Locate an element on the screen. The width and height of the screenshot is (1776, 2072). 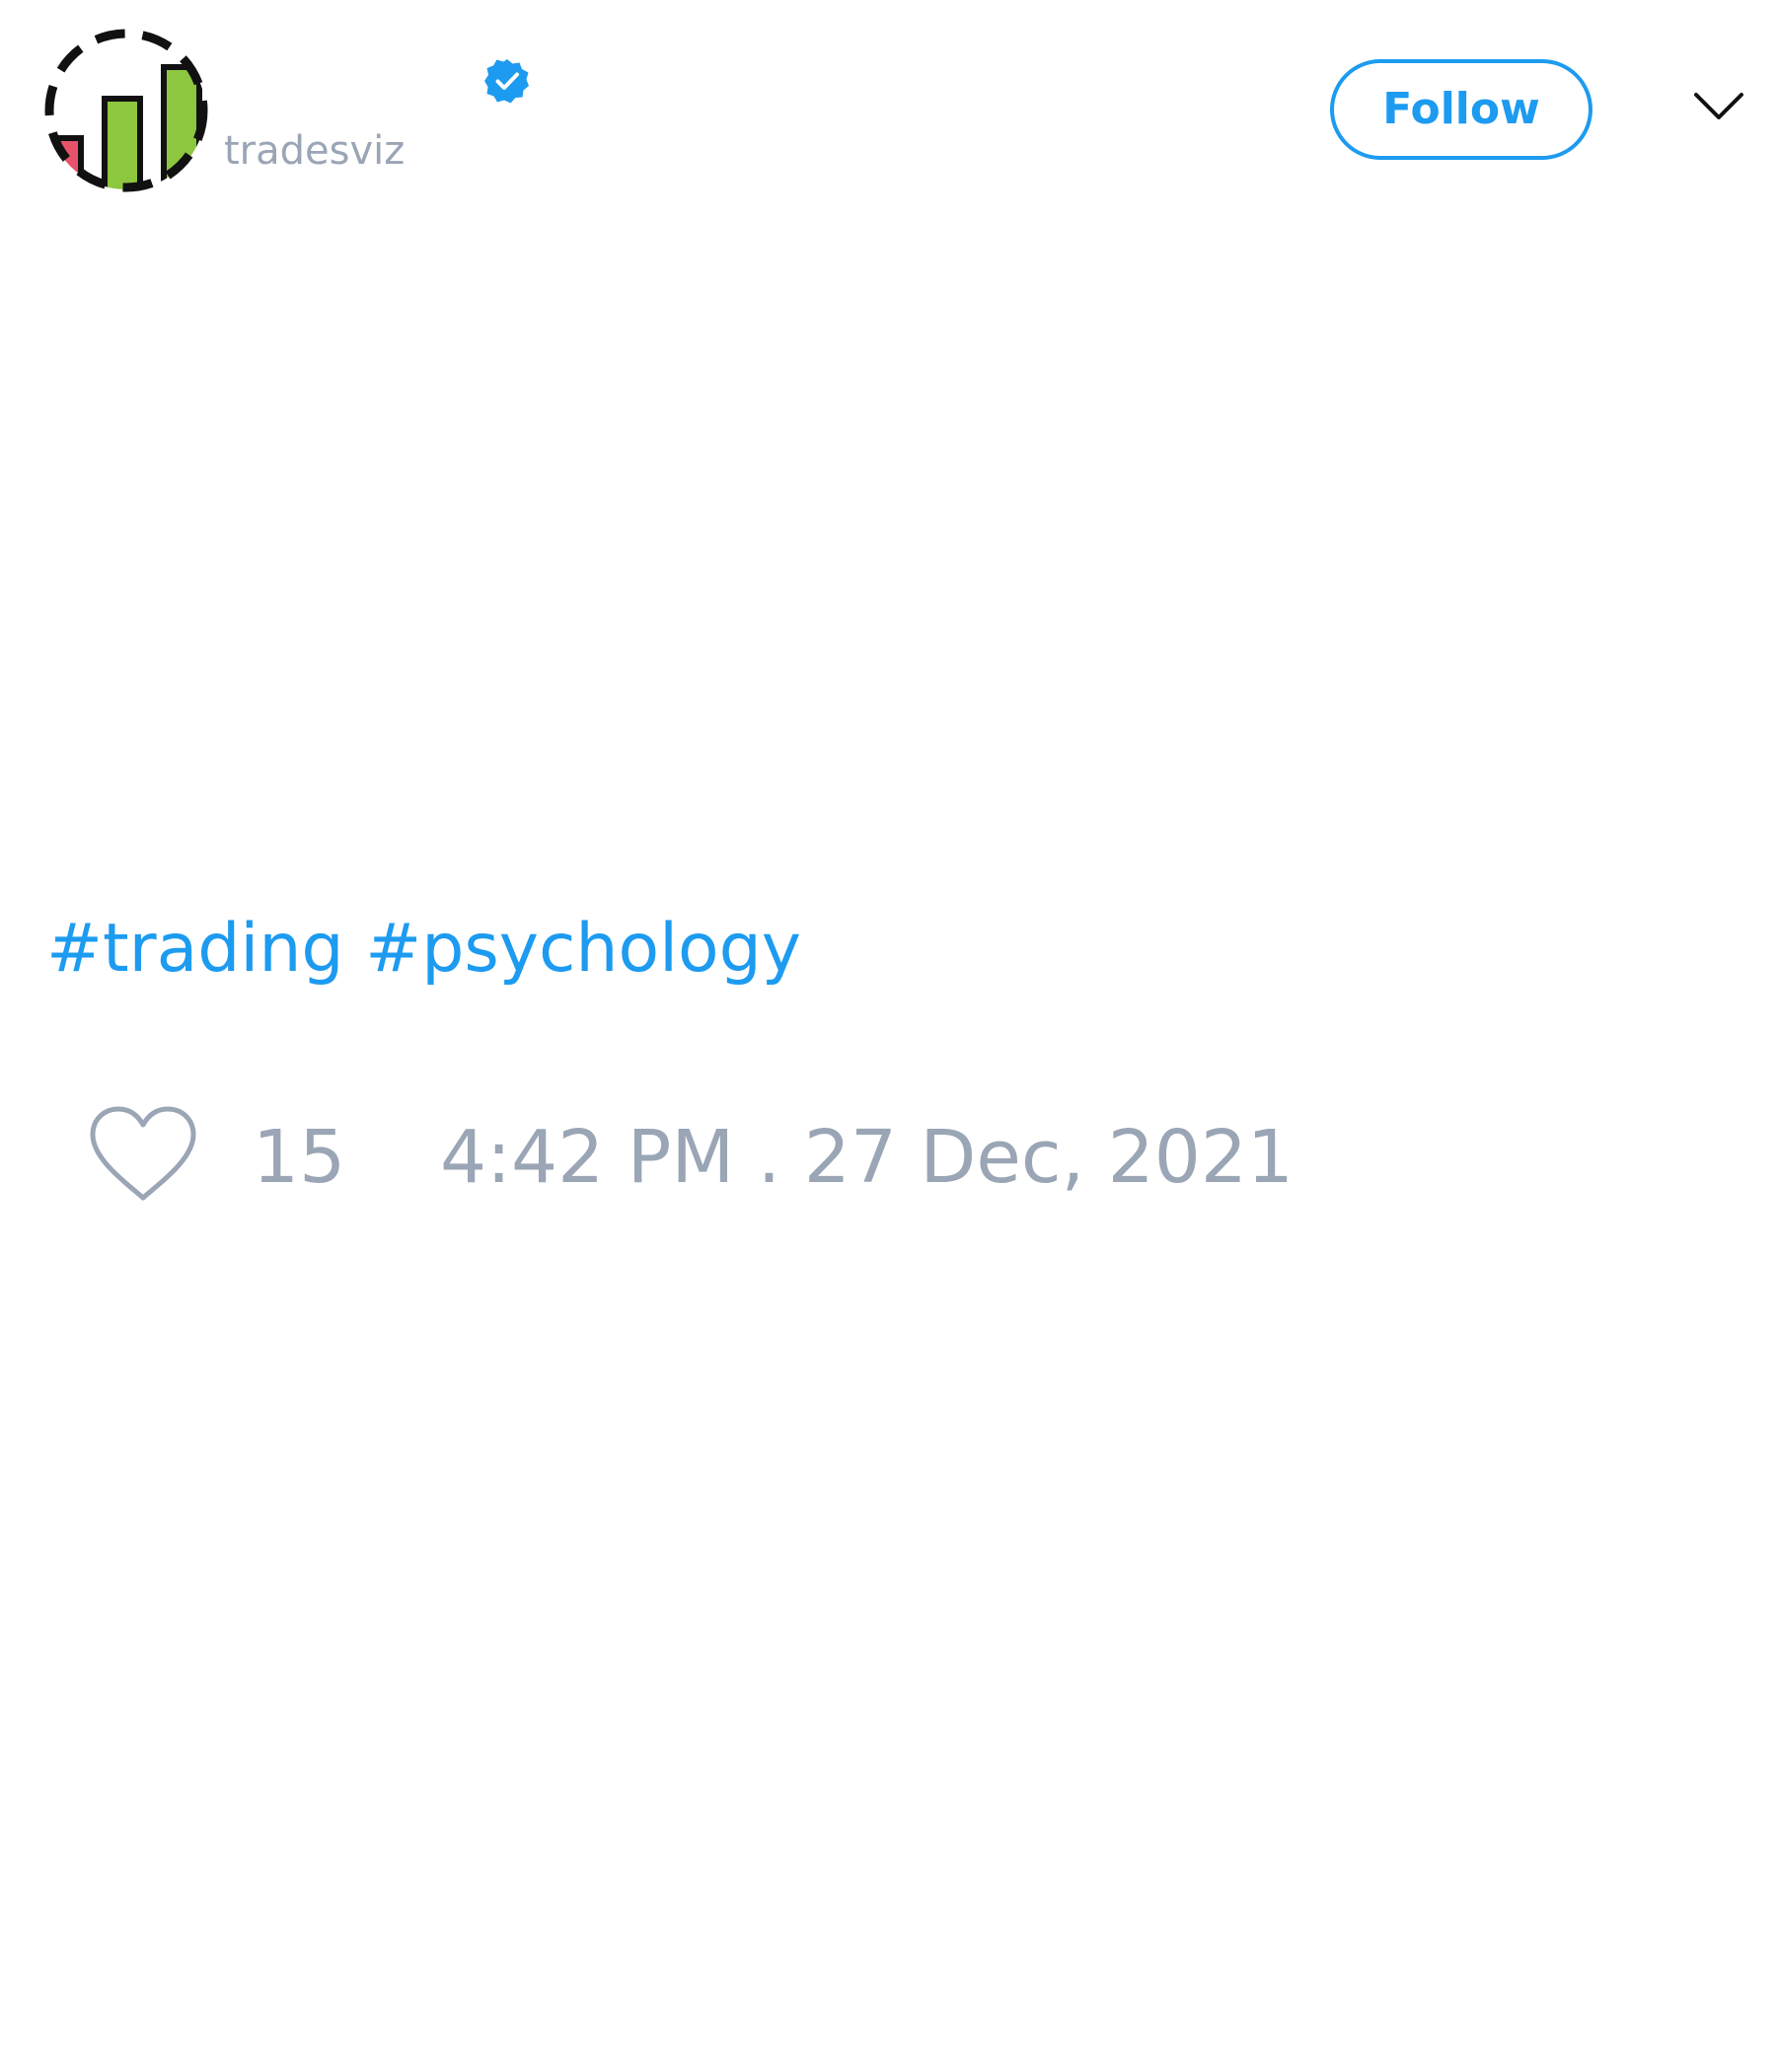
tweet-timestamp: 4:42 PM . 27 Dec, 2021 is located at coordinates (867, 1158).